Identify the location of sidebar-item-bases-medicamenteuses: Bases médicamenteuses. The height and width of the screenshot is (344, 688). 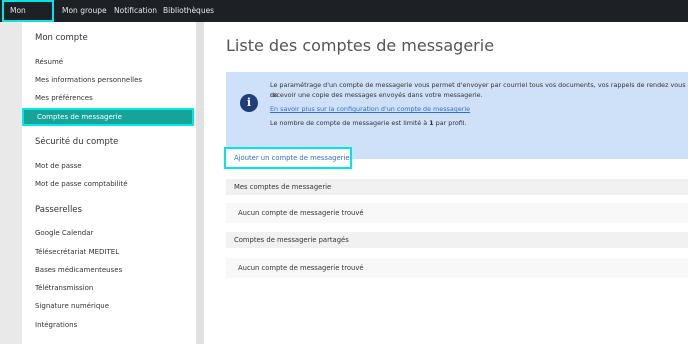
(78, 270).